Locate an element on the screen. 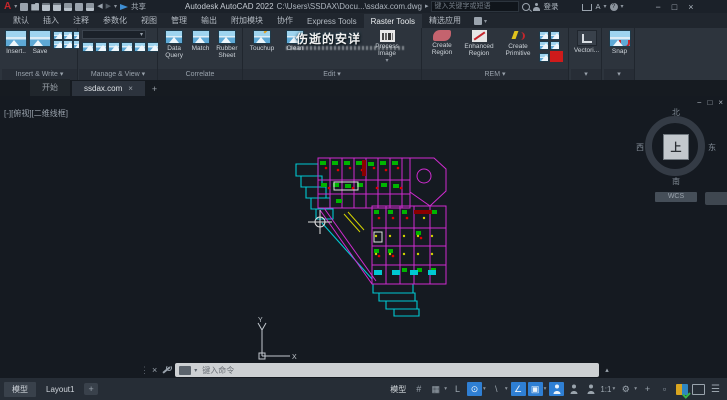  print-icon is located at coordinates (90, 6).